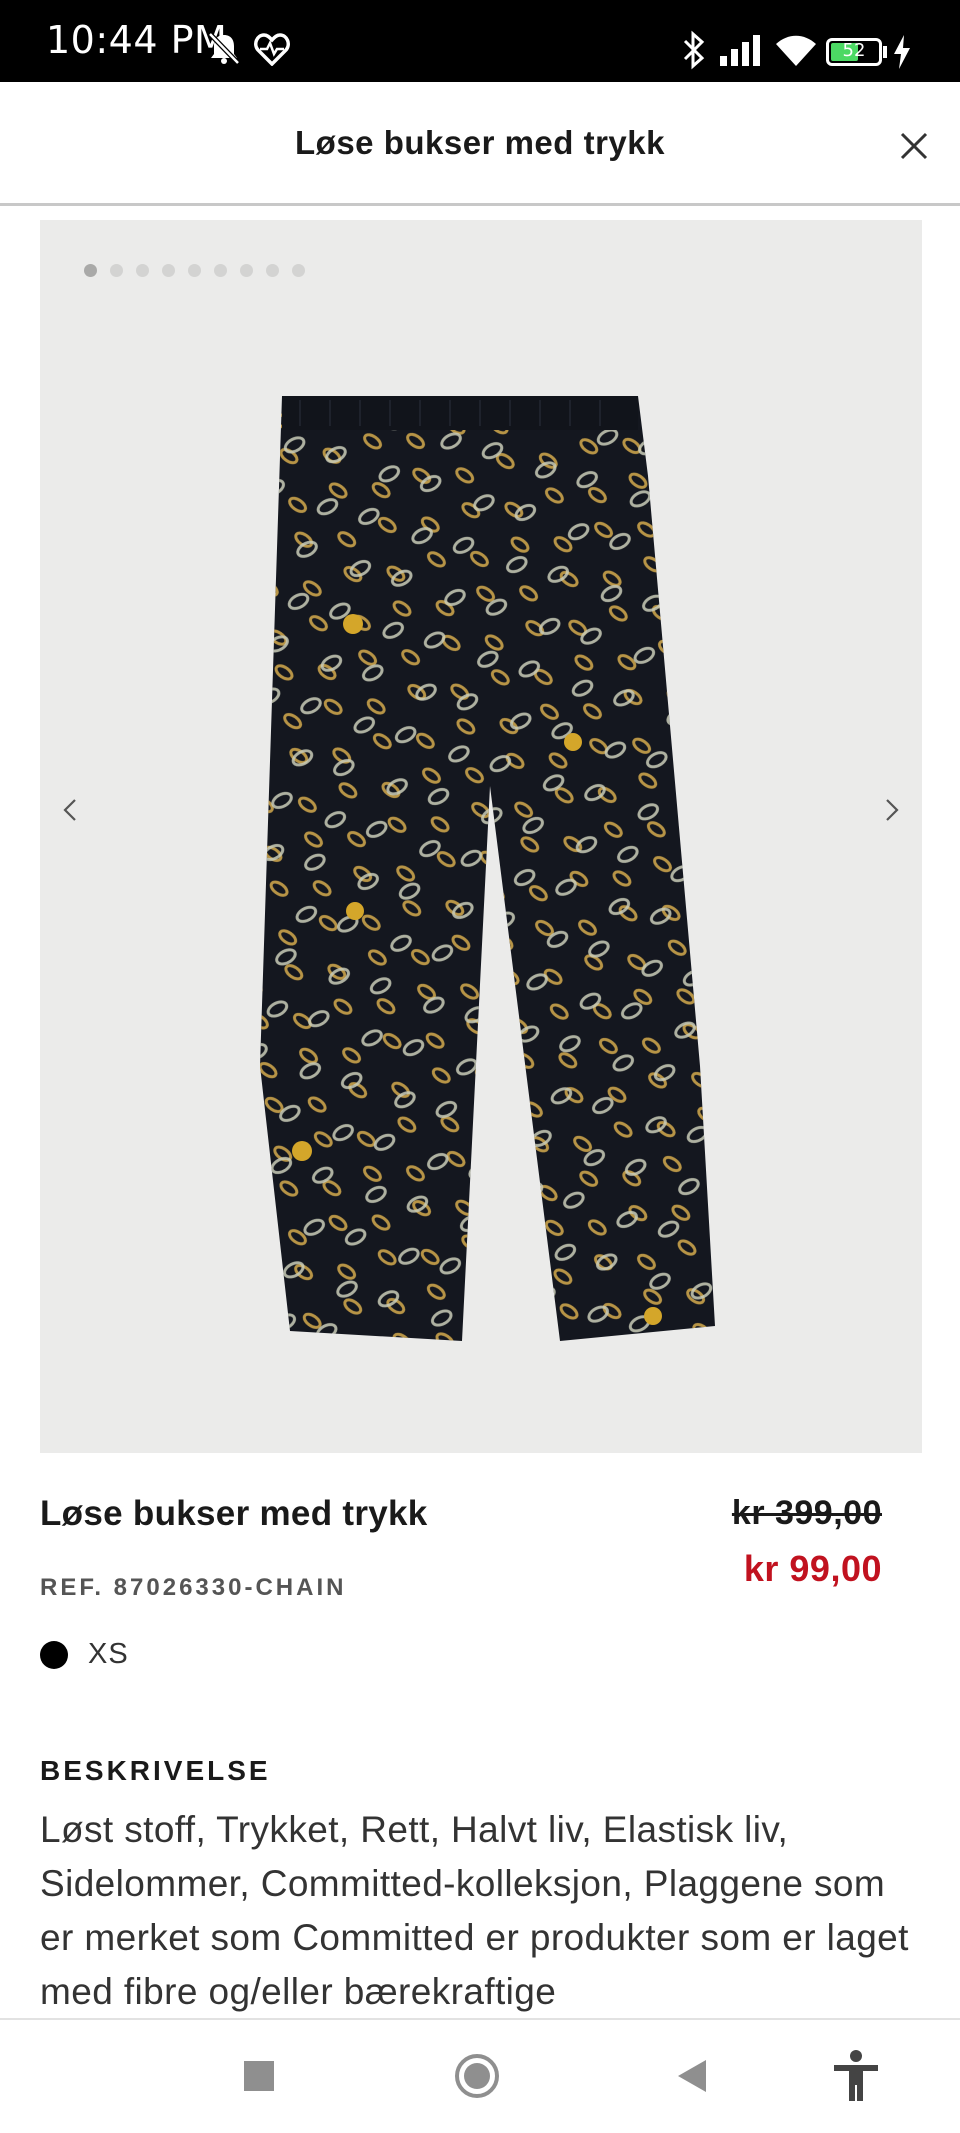 The height and width of the screenshot is (2133, 960). What do you see at coordinates (272, 49) in the screenshot?
I see `heart-pulse-icon` at bounding box center [272, 49].